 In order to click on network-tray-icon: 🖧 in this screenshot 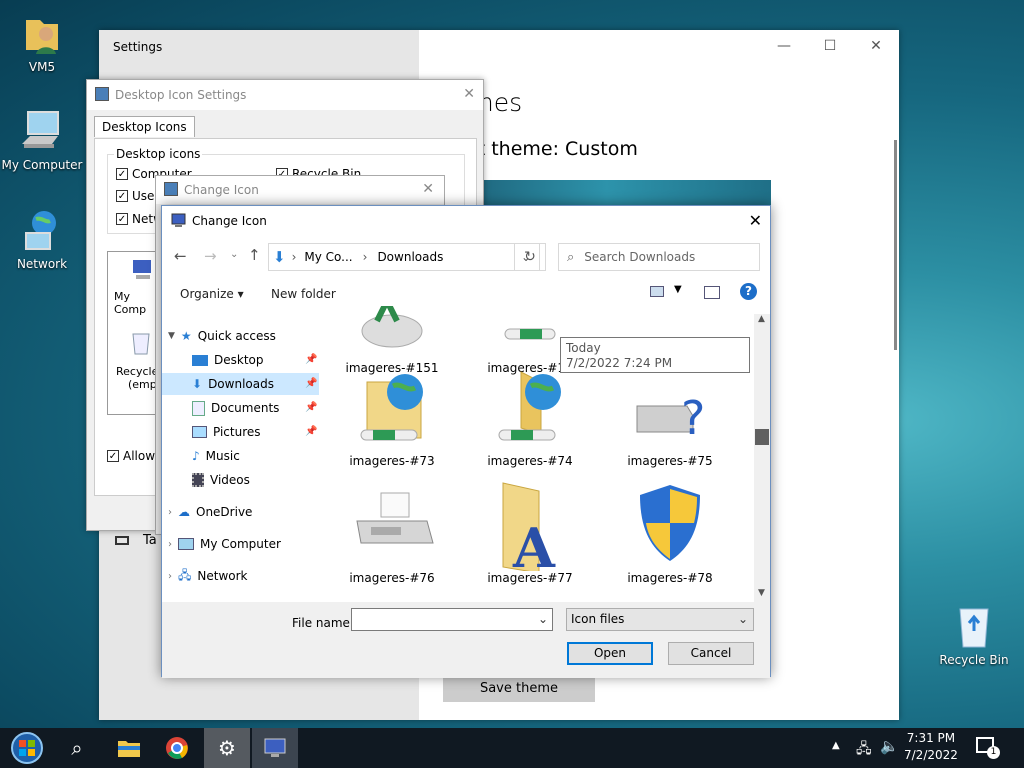, I will do `click(864, 750)`.